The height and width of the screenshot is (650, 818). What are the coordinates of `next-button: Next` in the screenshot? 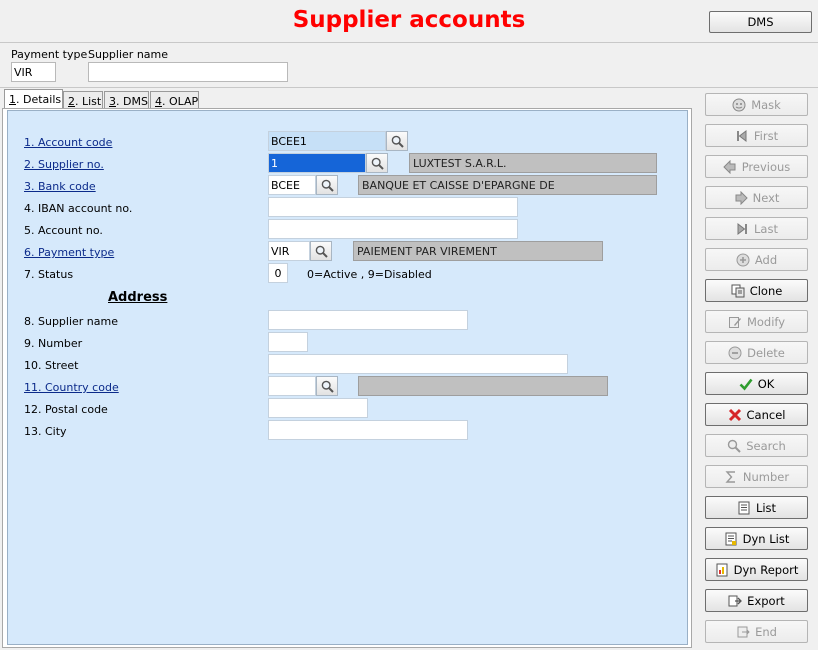 It's located at (756, 197).